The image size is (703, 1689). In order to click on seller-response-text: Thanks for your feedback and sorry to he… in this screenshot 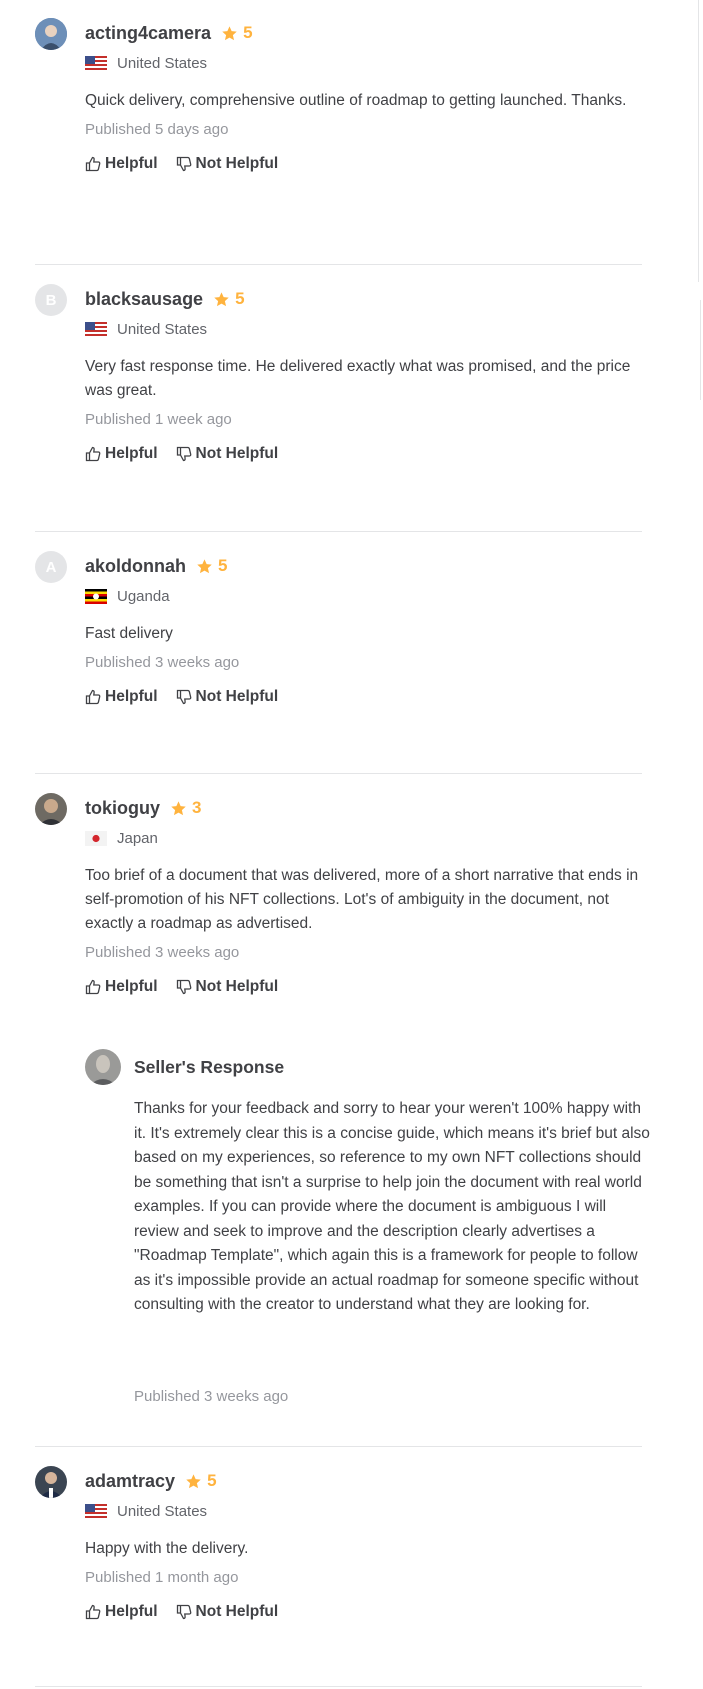, I will do `click(392, 1206)`.